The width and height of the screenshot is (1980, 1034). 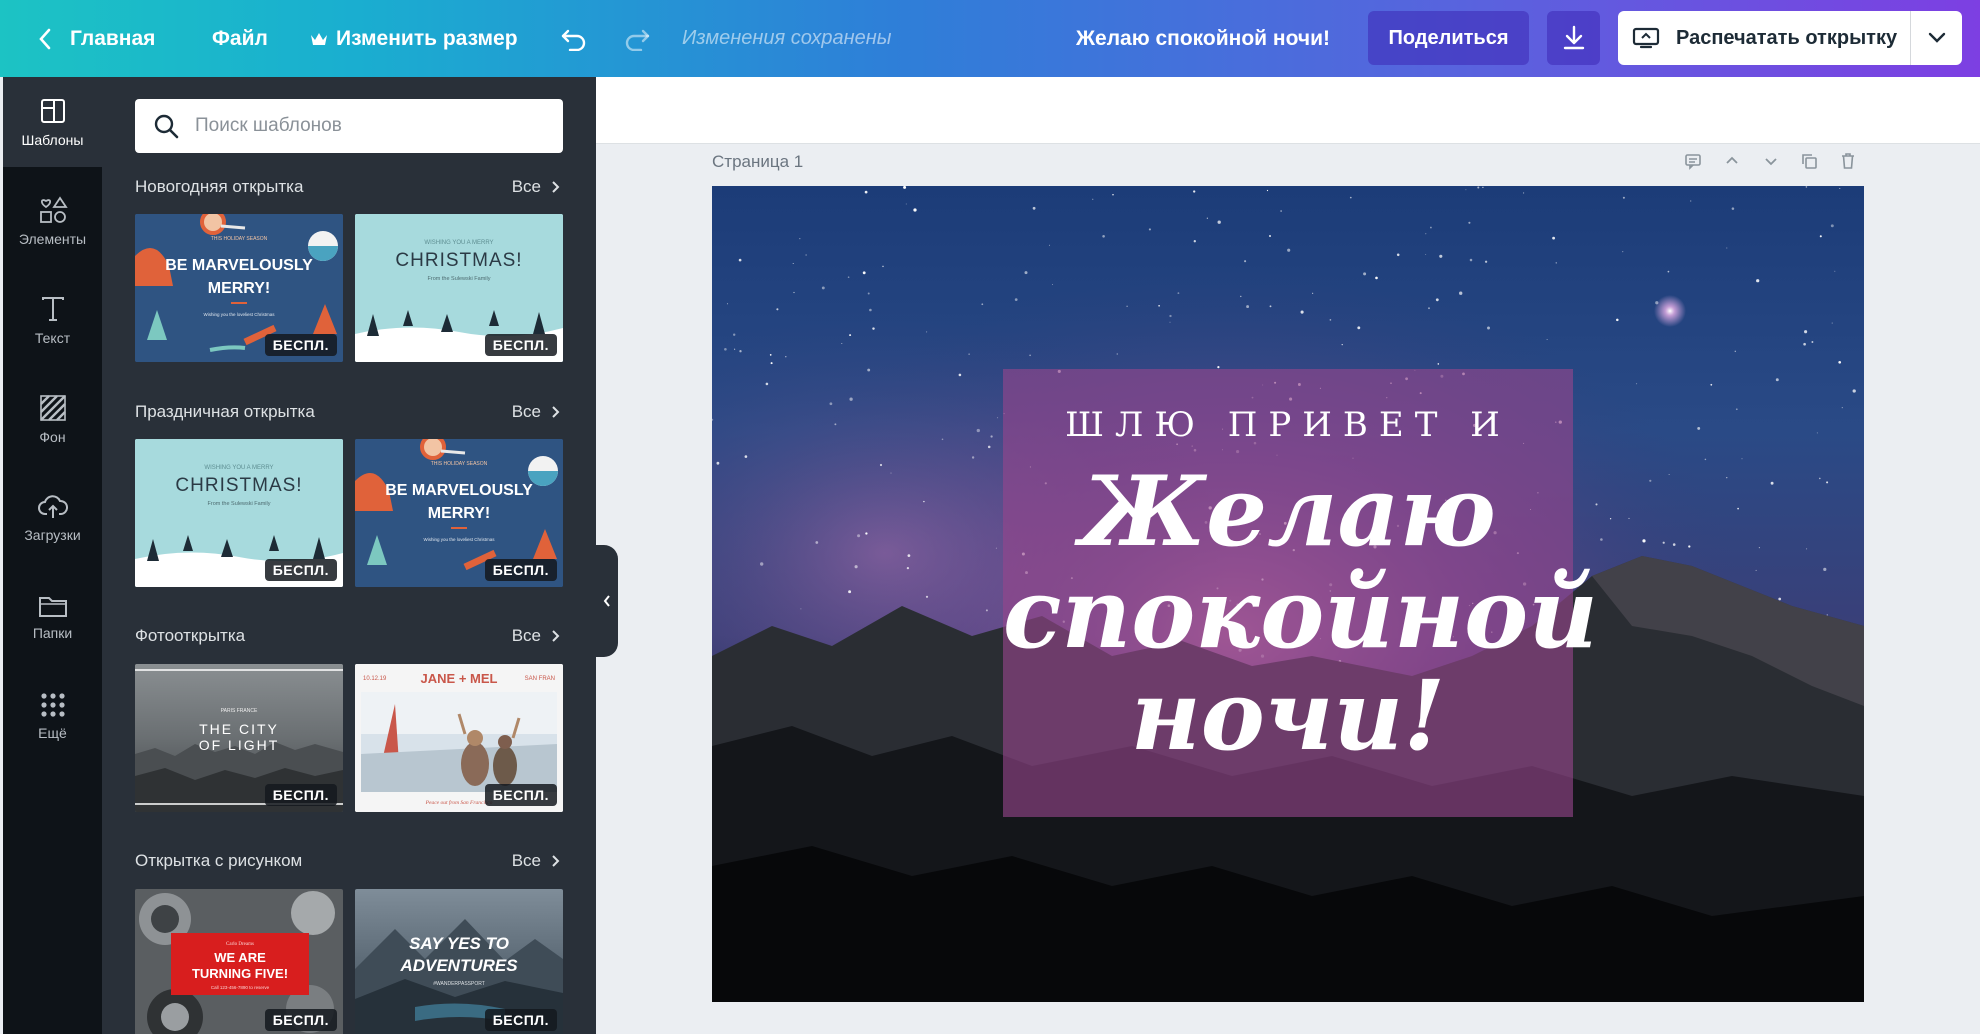 I want to click on thumb-text: From the Sulewski Family, so click(x=459, y=279).